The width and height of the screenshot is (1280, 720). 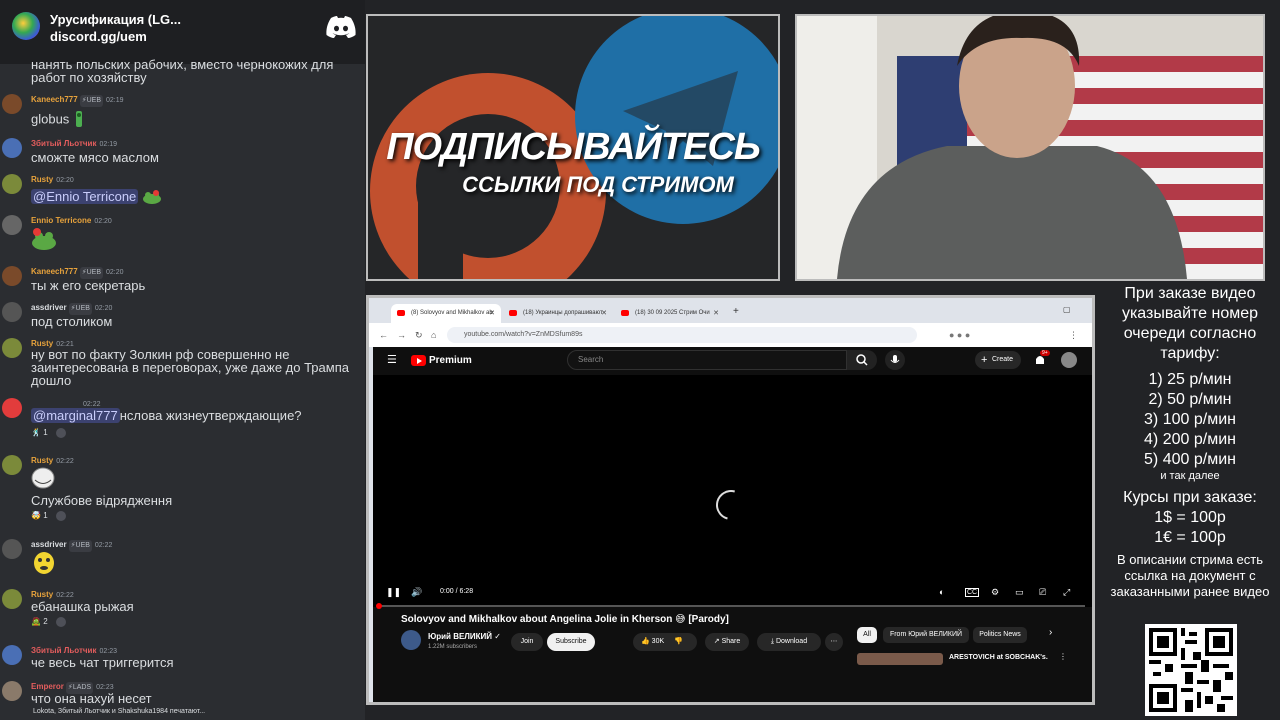 What do you see at coordinates (1066, 592) in the screenshot?
I see `fullscreen-icon: ⤢` at bounding box center [1066, 592].